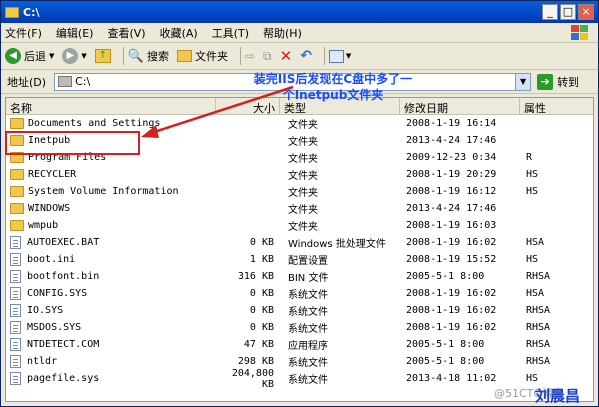  Describe the element at coordinates (558, 396) in the screenshot. I see `author-signature: 刘晨昌` at that location.